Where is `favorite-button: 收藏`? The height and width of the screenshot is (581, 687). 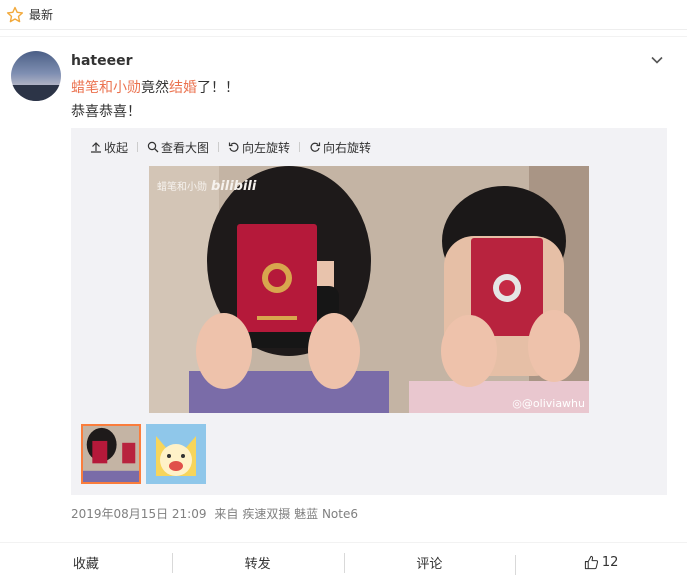
favorite-button: 收藏 is located at coordinates (86, 562).